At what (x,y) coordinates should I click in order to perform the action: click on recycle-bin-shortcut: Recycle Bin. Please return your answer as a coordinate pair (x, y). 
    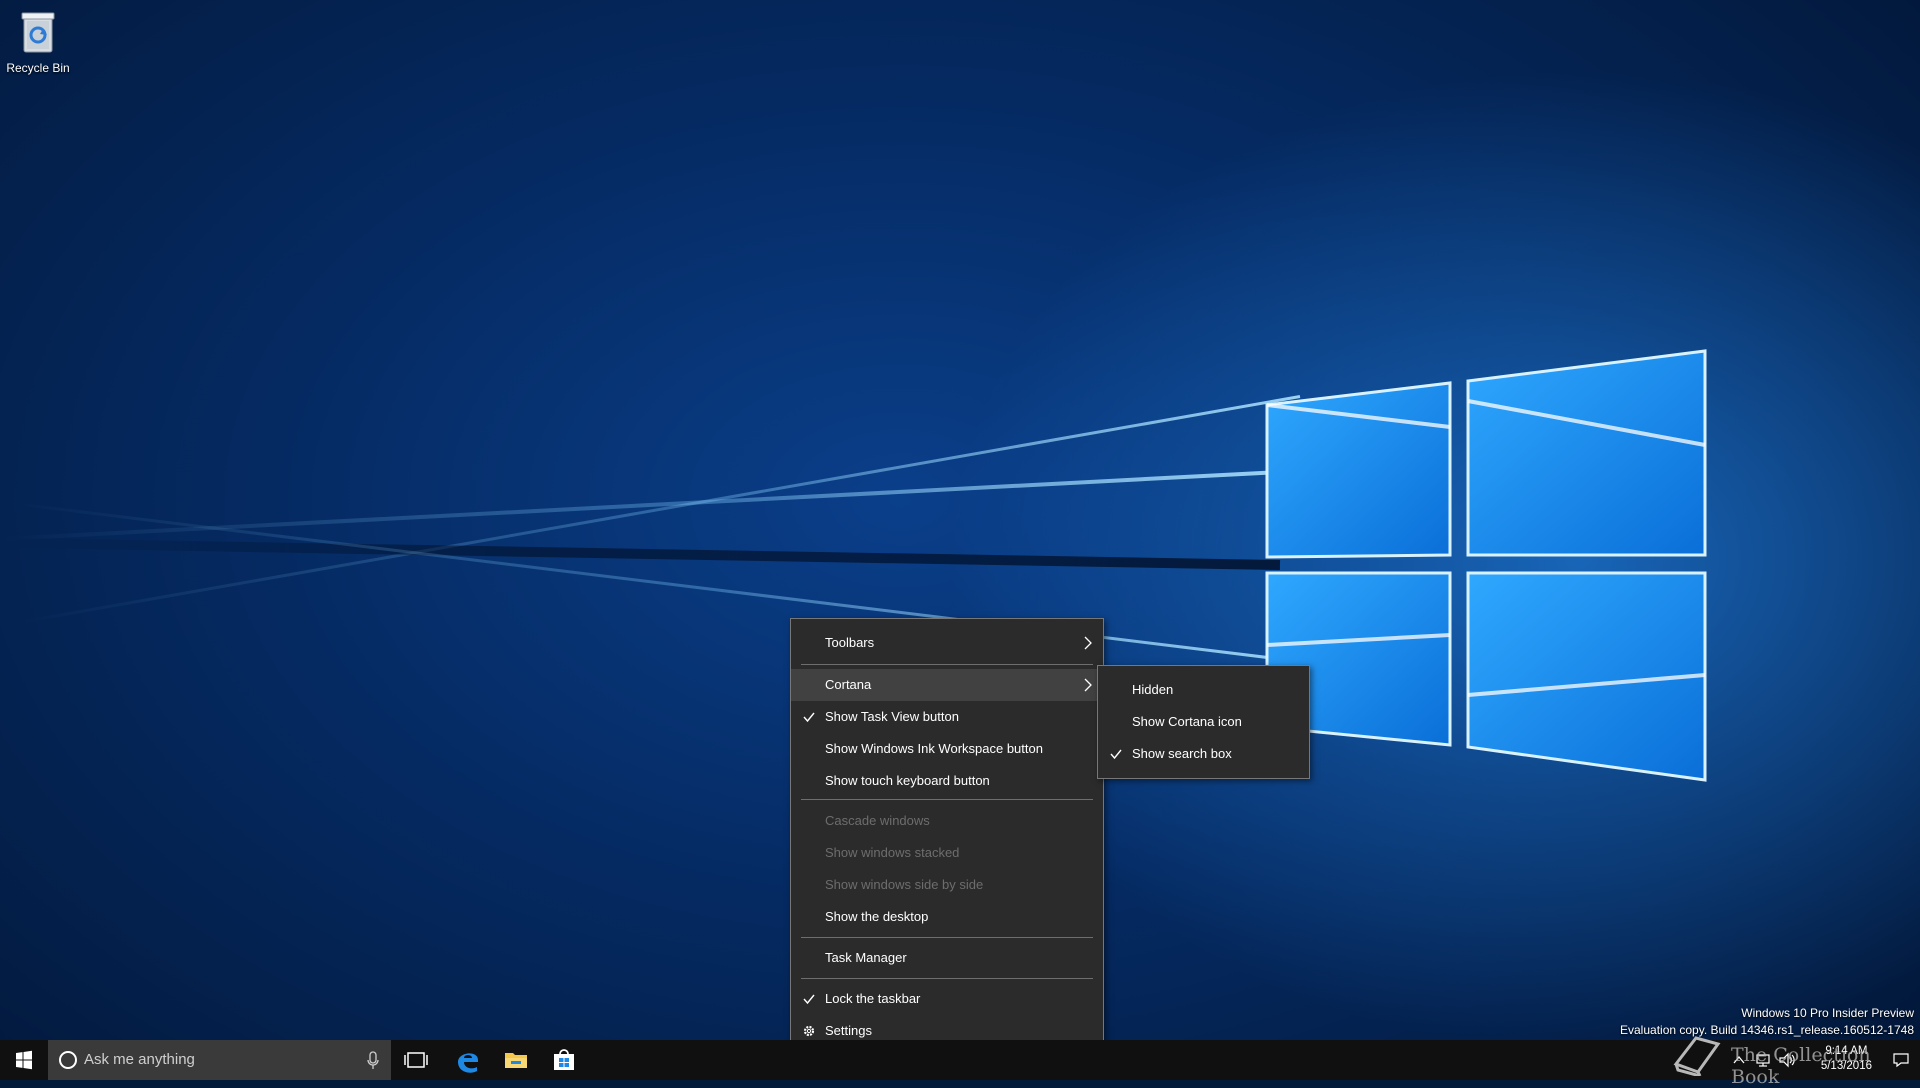
    Looking at the image, I should click on (38, 41).